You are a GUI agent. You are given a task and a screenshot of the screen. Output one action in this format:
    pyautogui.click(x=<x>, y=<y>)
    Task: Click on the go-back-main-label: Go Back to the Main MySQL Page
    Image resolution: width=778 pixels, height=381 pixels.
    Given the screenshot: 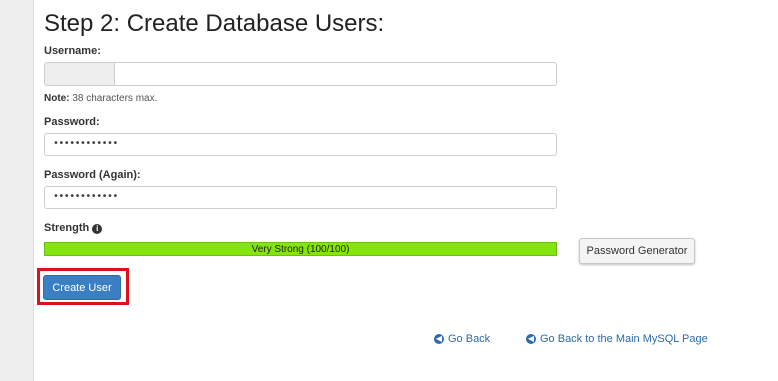 What is the action you would take?
    pyautogui.click(x=624, y=339)
    